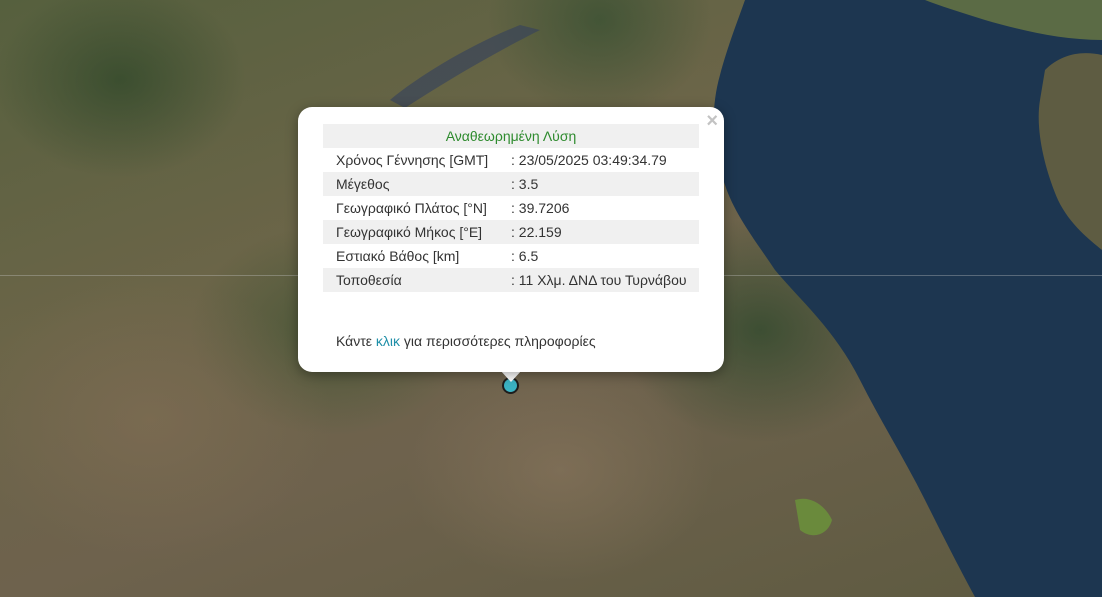 This screenshot has width=1102, height=597. I want to click on longitude-value: : 22.159, so click(599, 232).